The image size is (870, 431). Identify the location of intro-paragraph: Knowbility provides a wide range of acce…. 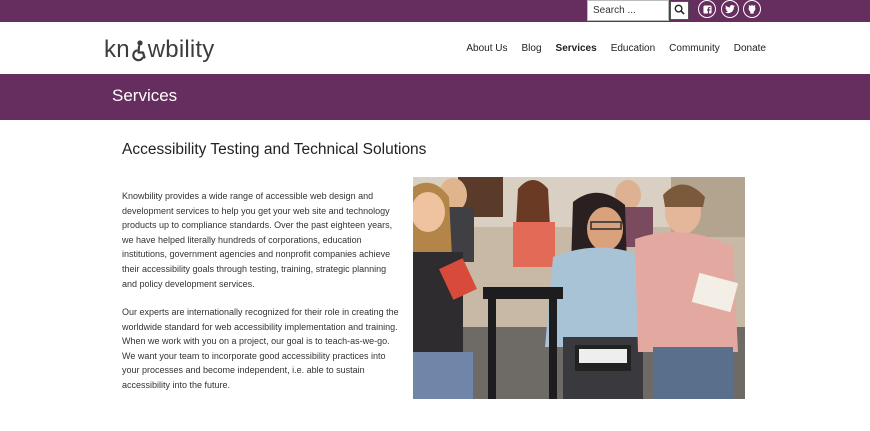
(257, 240).